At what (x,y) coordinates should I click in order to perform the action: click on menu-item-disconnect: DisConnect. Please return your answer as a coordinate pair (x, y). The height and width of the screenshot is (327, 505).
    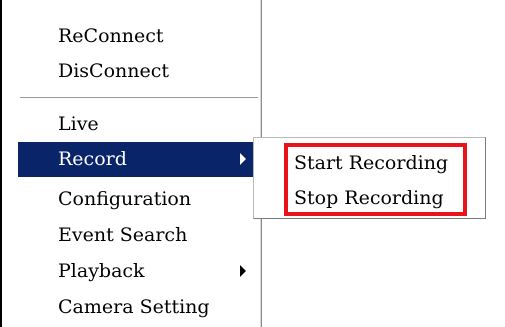
    Looking at the image, I should click on (140, 71).